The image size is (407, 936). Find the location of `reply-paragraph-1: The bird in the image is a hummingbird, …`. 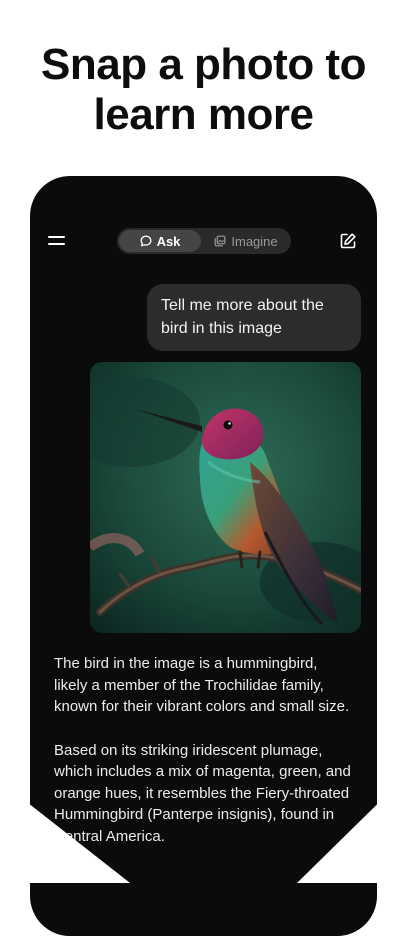

reply-paragraph-1: The bird in the image is a hummingbird, … is located at coordinates (202, 685).